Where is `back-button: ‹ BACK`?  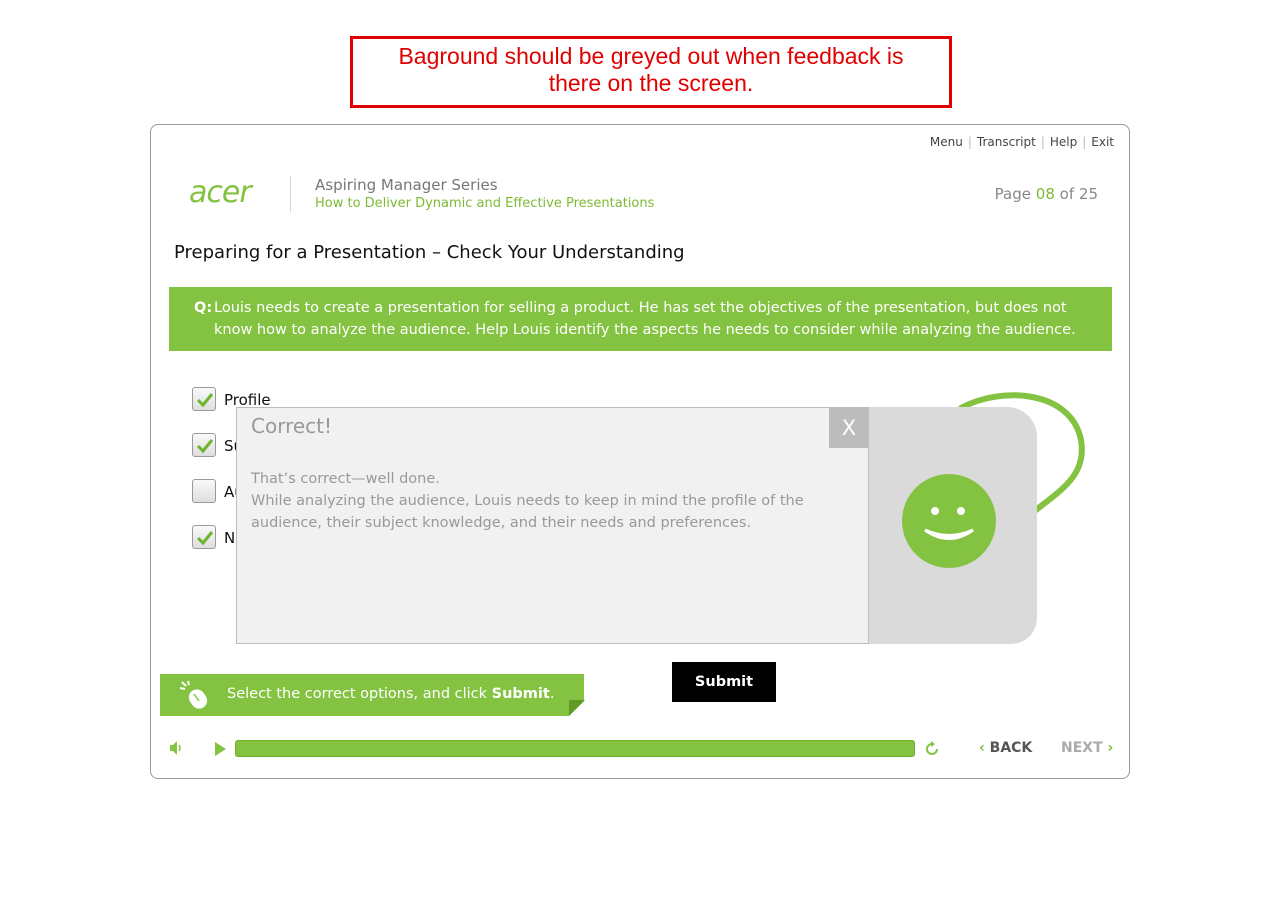 back-button: ‹ BACK is located at coordinates (1005, 748).